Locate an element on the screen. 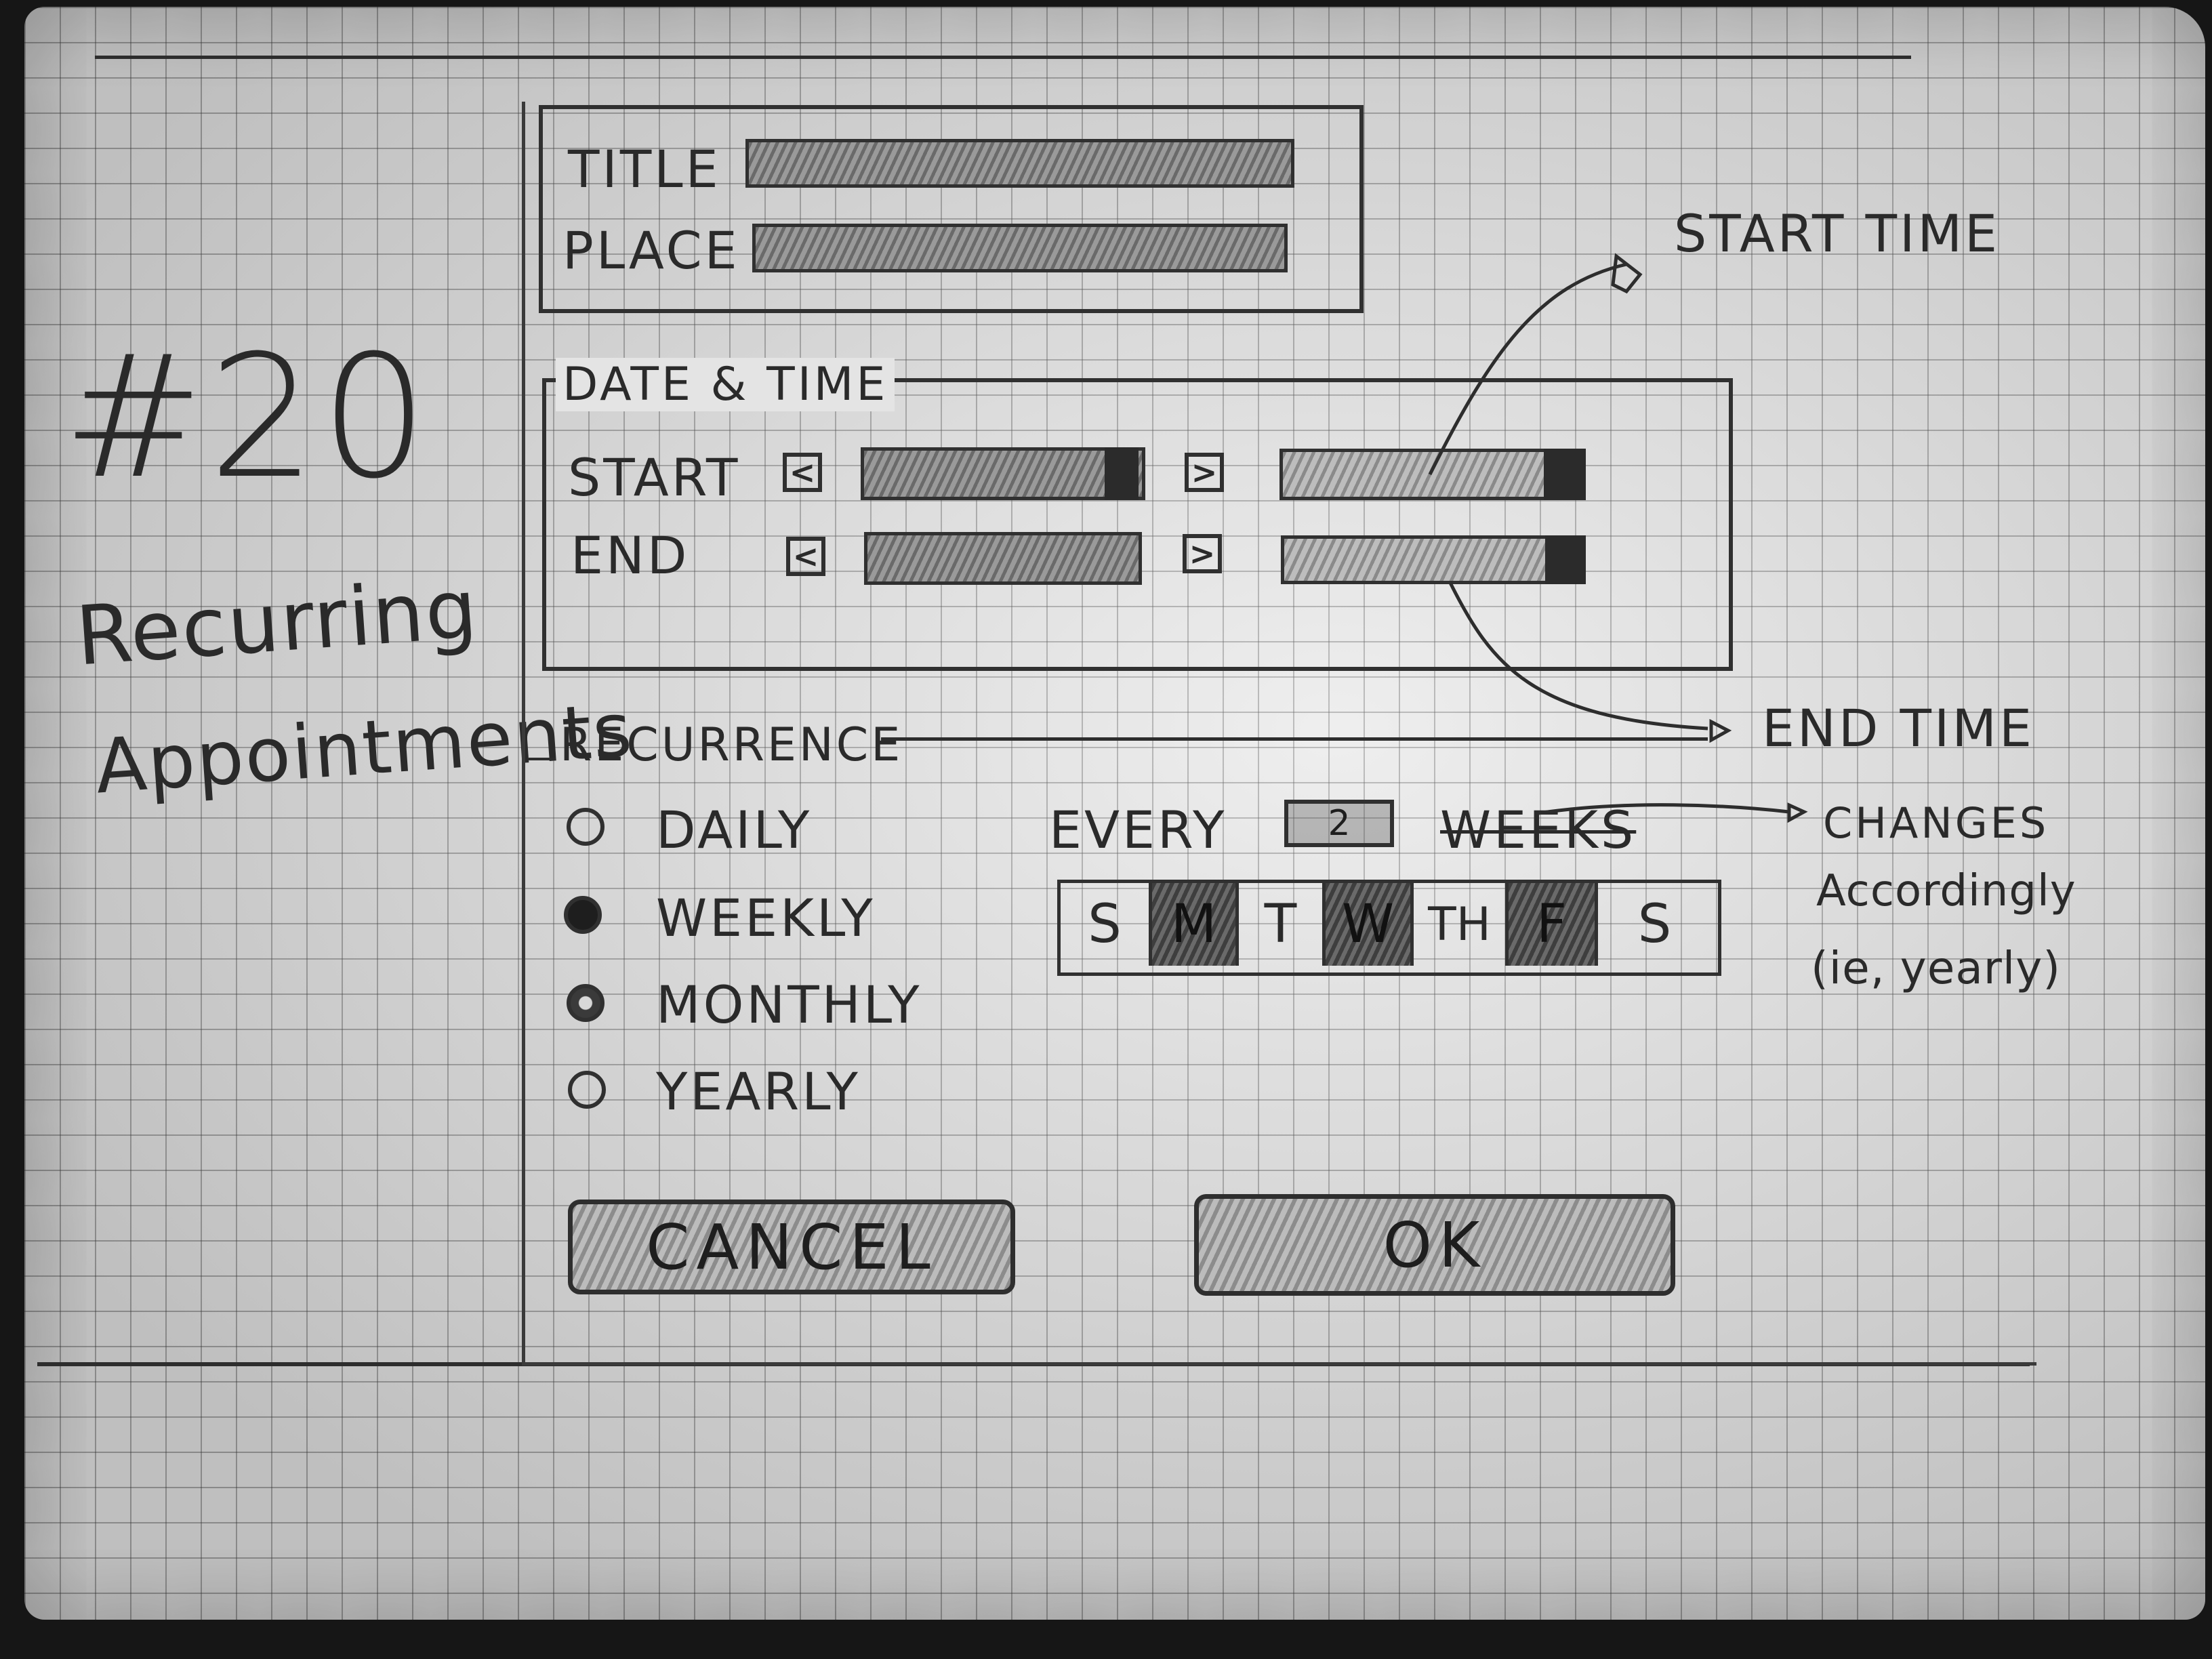 The height and width of the screenshot is (1659, 2212). end-time-arrowhead is located at coordinates (1720, 730).